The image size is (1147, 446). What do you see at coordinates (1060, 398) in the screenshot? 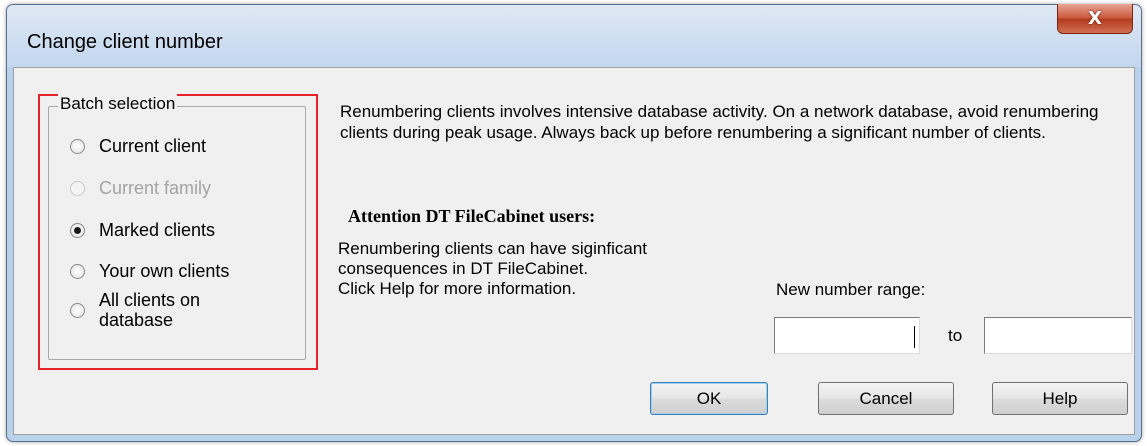
I see `help-button: Help` at bounding box center [1060, 398].